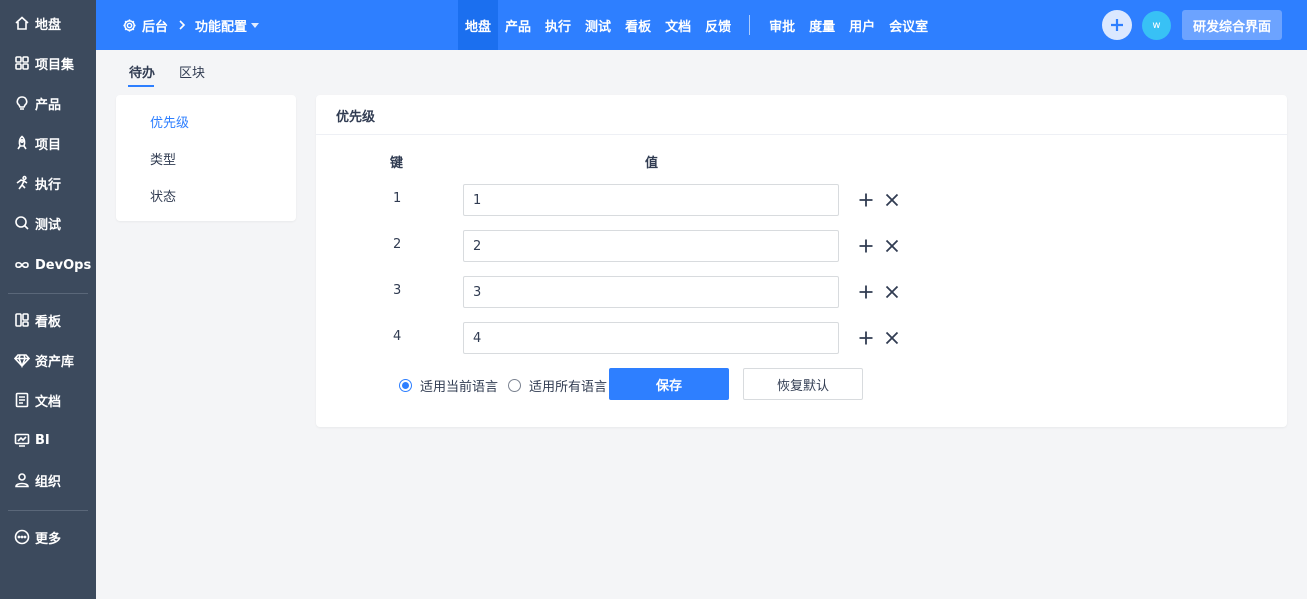 Image resolution: width=1307 pixels, height=599 pixels. I want to click on nav-test: 测试, so click(598, 25).